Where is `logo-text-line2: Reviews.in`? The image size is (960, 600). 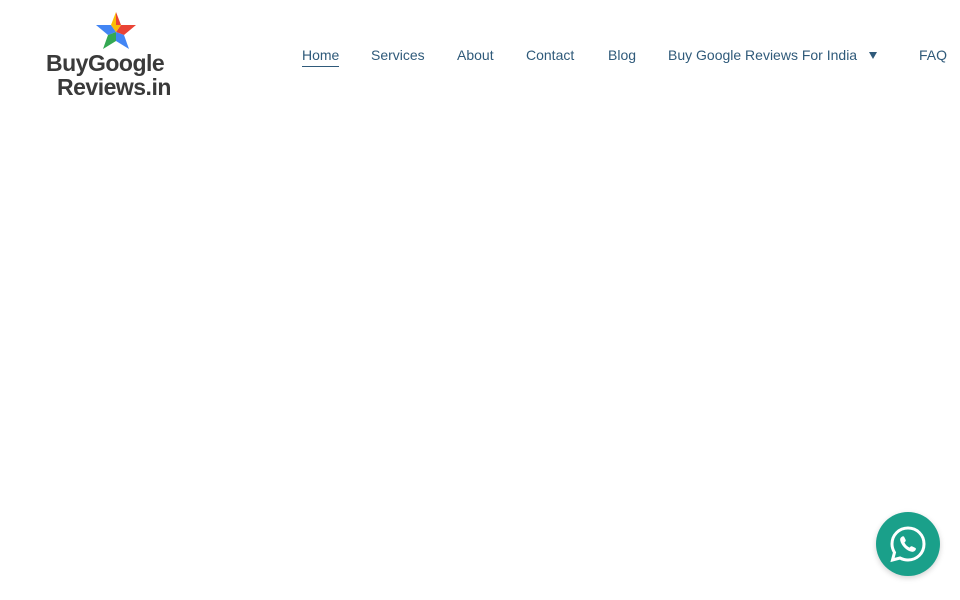
logo-text-line2: Reviews.in is located at coordinates (114, 87).